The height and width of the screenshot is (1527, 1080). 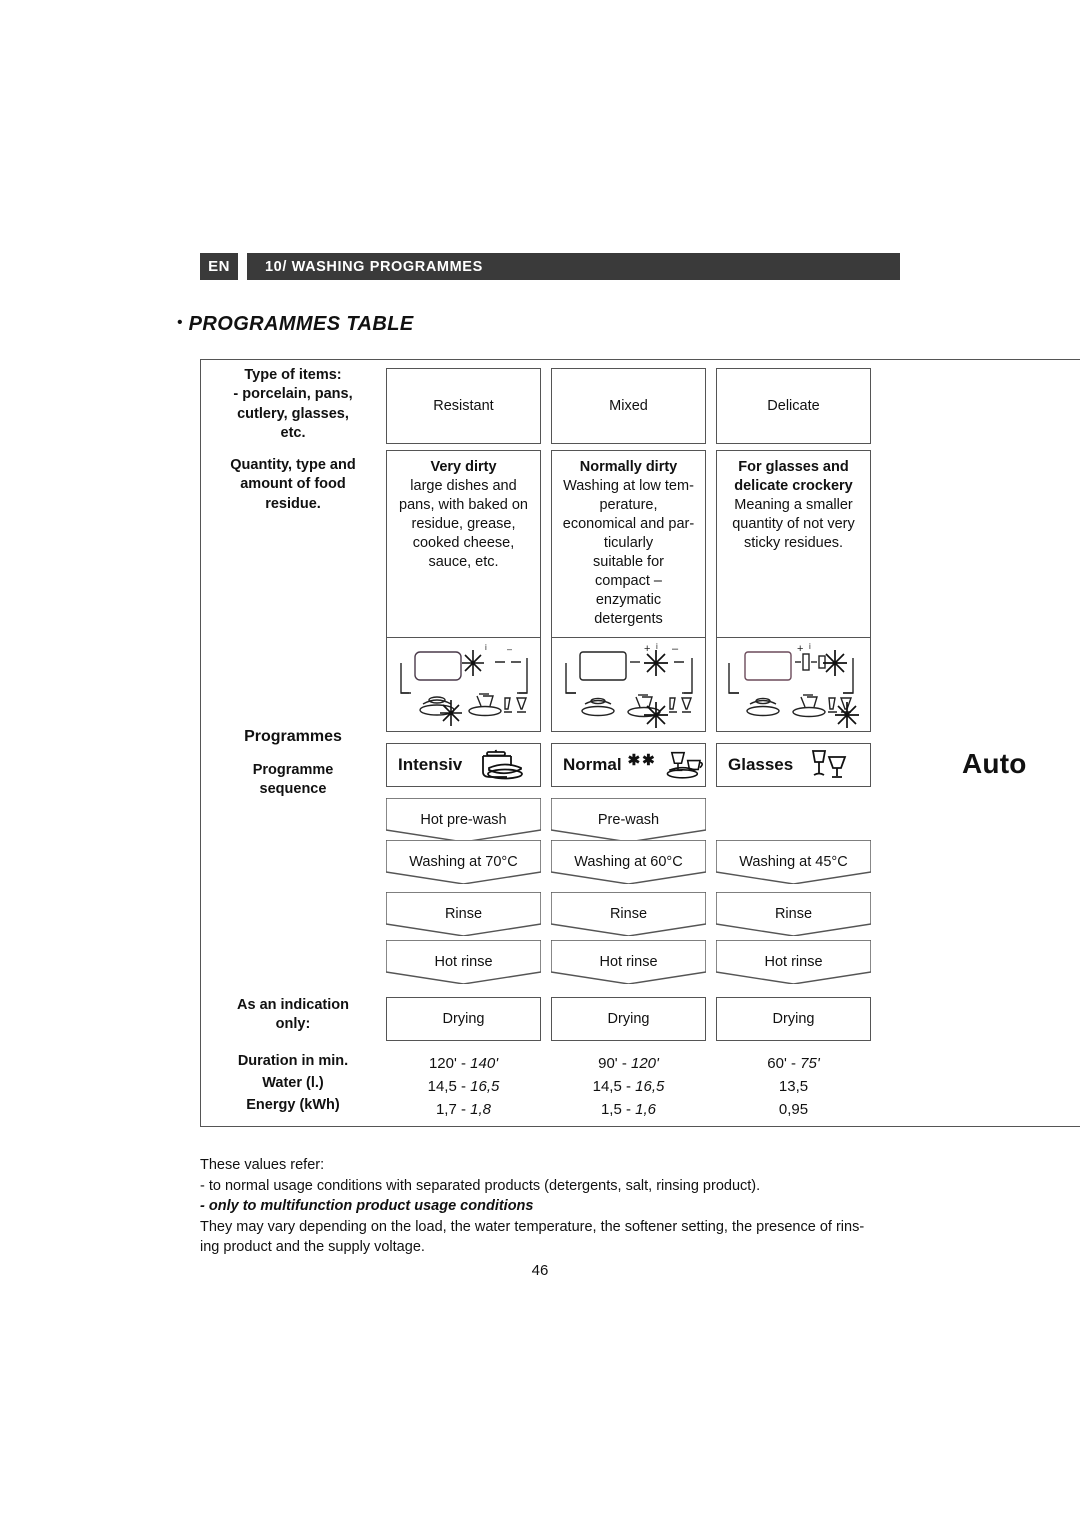 I want to click on duration-plain: 90' -, so click(x=614, y=1063).